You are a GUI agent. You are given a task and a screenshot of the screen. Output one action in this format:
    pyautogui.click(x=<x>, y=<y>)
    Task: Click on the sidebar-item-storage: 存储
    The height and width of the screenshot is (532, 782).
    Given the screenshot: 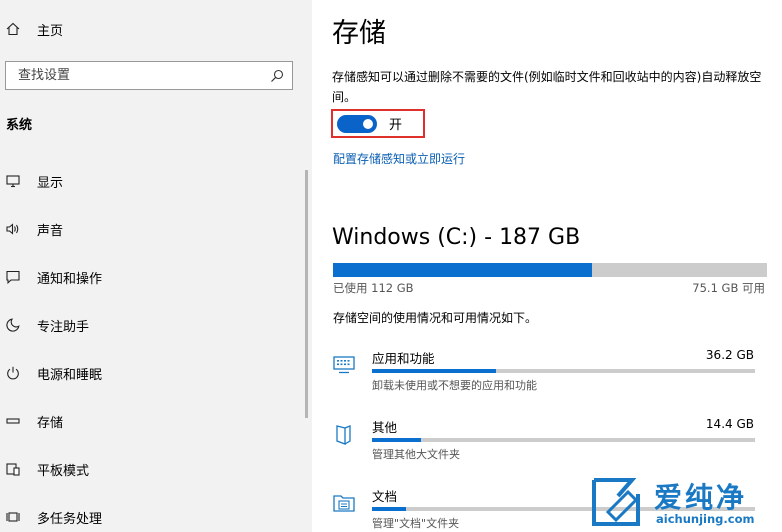 What is the action you would take?
    pyautogui.click(x=150, y=421)
    